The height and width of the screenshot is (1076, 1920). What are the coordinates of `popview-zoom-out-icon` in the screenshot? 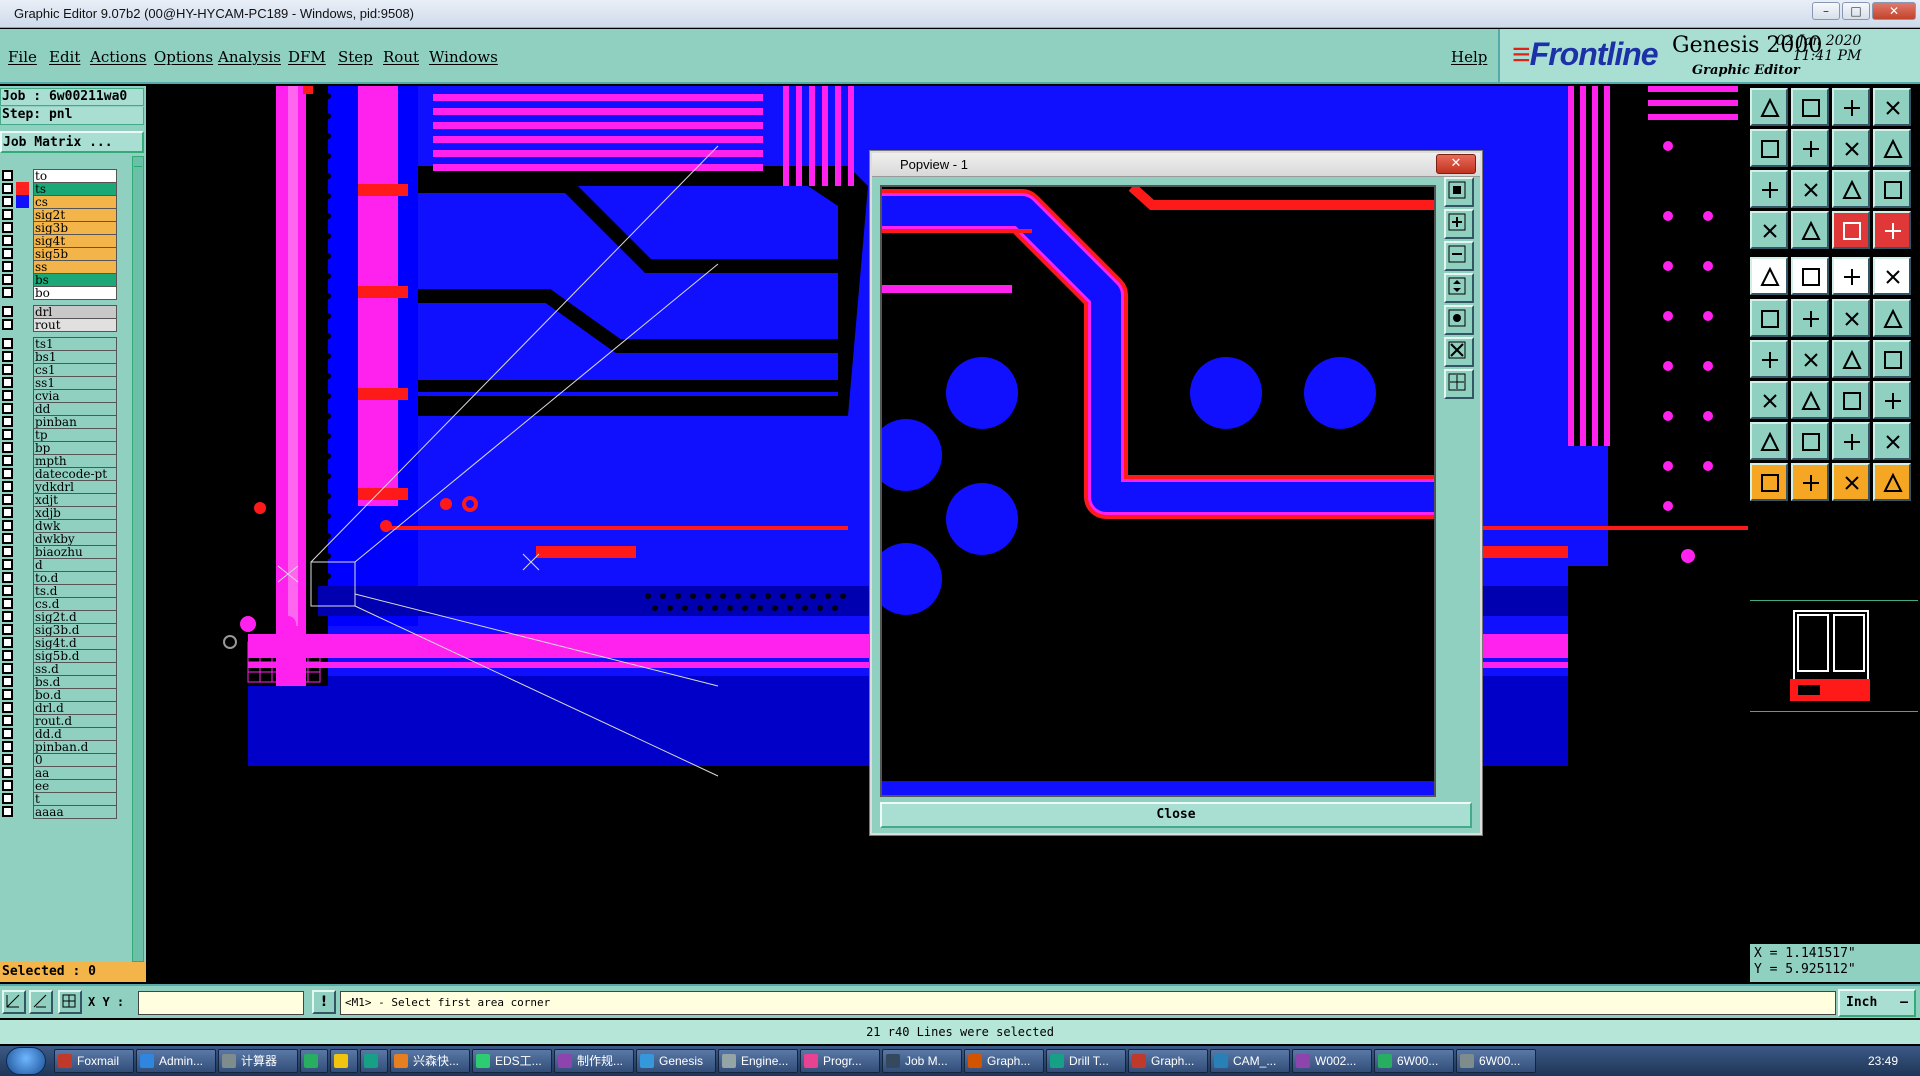 It's located at (1459, 256).